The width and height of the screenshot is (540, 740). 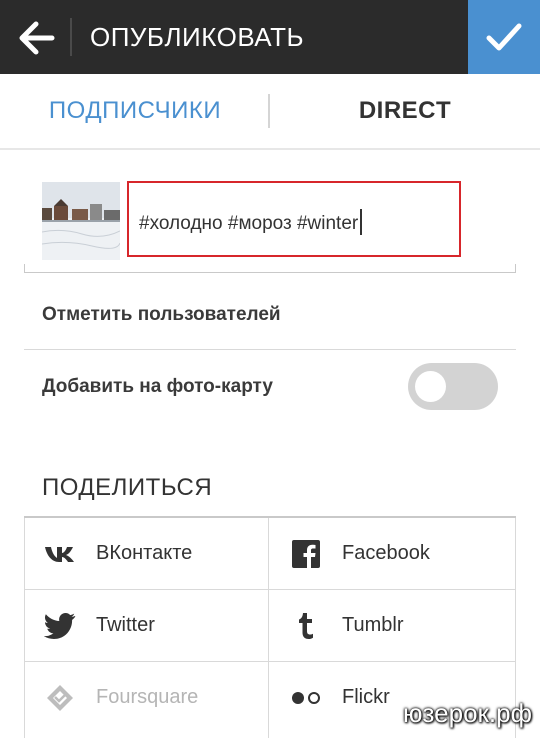 What do you see at coordinates (361, 222) in the screenshot?
I see `text-cursor` at bounding box center [361, 222].